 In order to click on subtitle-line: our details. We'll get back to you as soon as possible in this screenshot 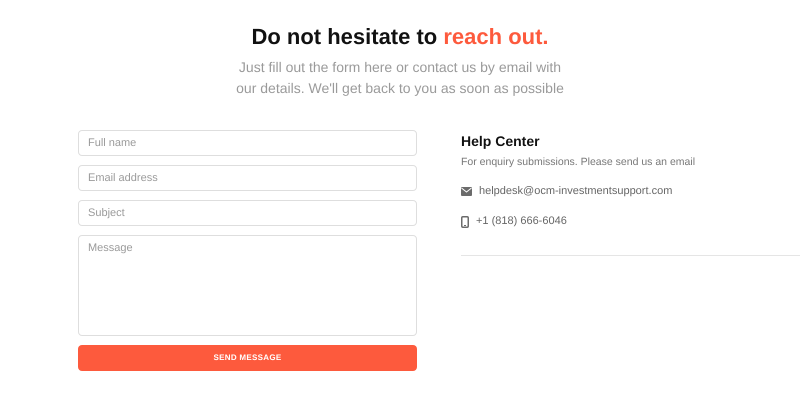, I will do `click(400, 88)`.